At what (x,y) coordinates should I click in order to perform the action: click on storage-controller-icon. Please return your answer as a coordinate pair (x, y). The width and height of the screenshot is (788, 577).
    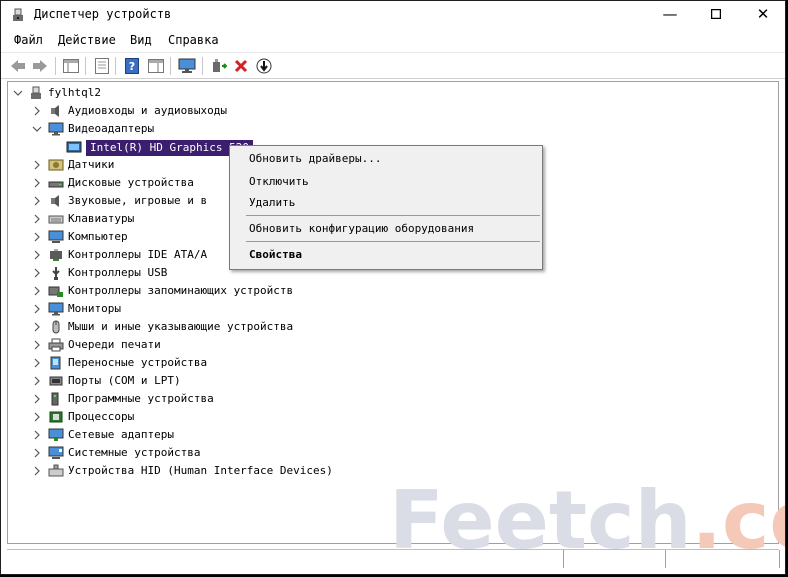
    Looking at the image, I should click on (55, 291).